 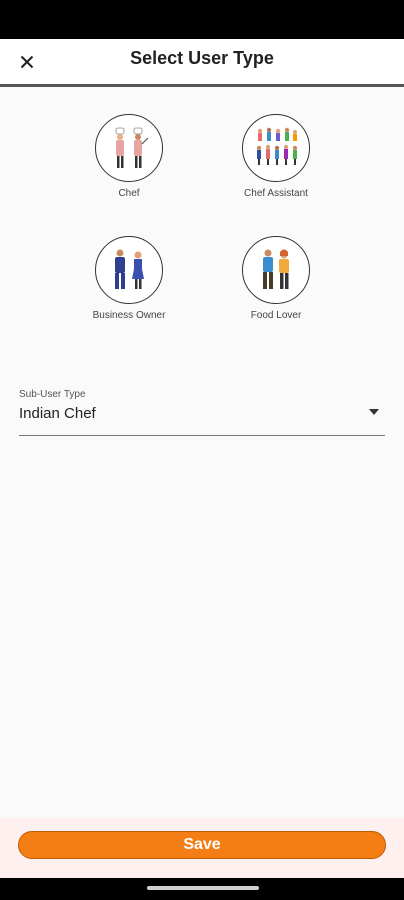 I want to click on business-owner-illustration-icon, so click(x=129, y=269).